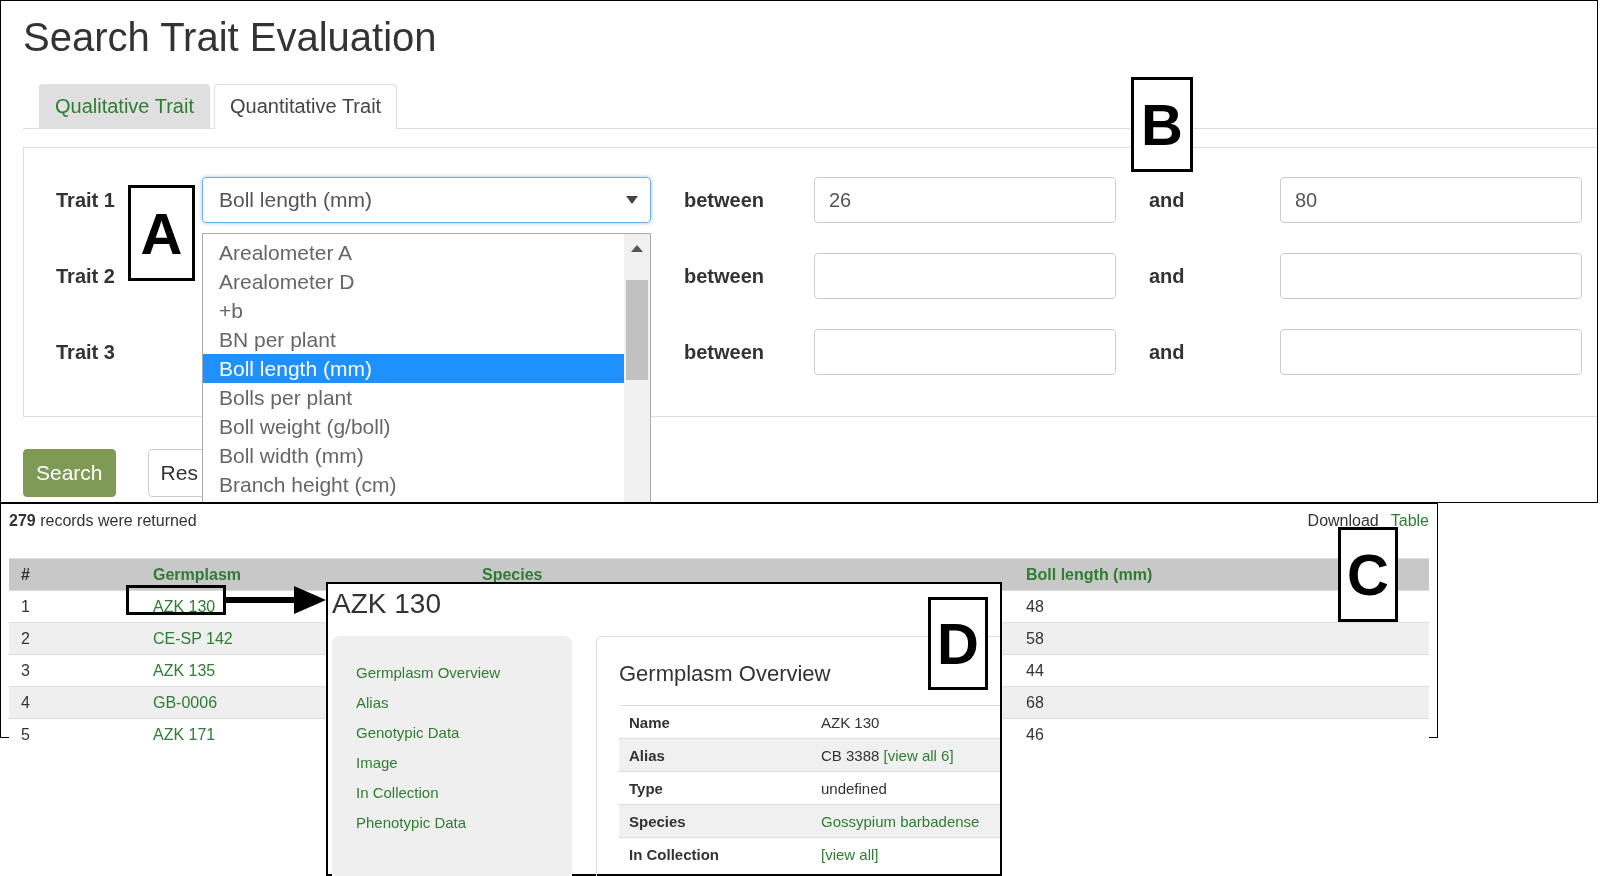 The height and width of the screenshot is (876, 1600). Describe the element at coordinates (413, 310) in the screenshot. I see `dropdown-option: +b` at that location.